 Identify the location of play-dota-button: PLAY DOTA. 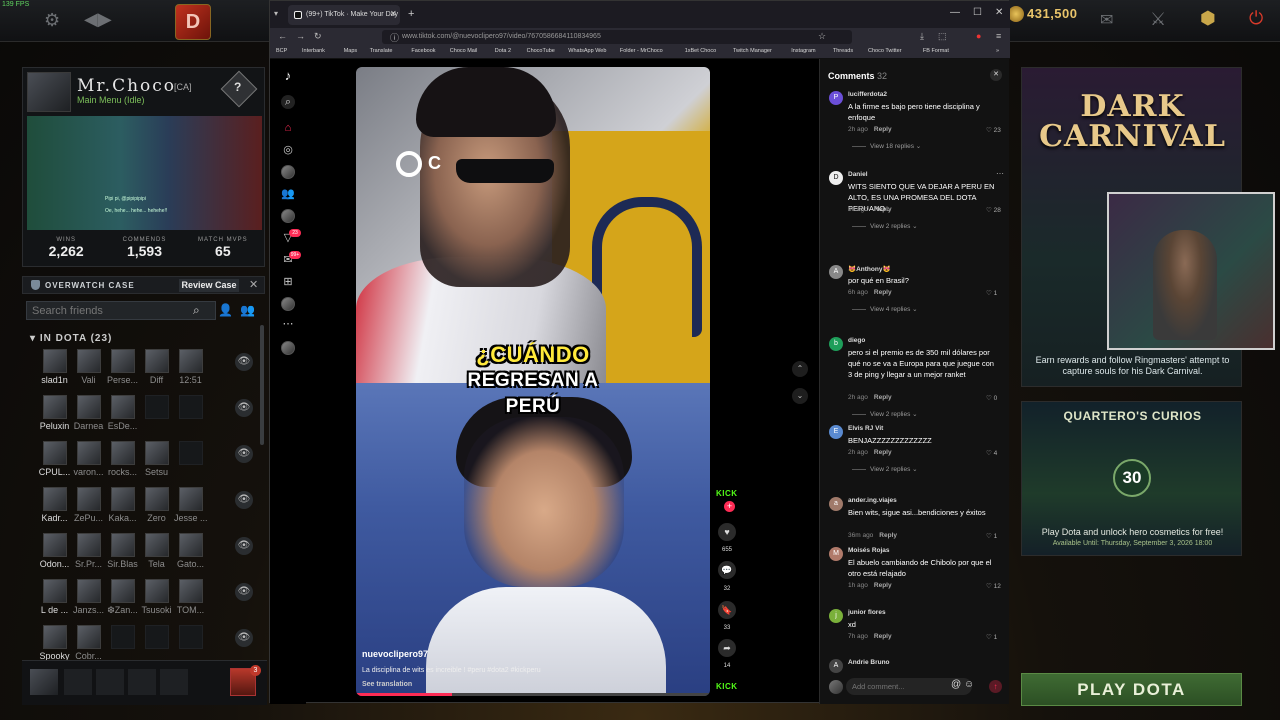
(1131, 689).